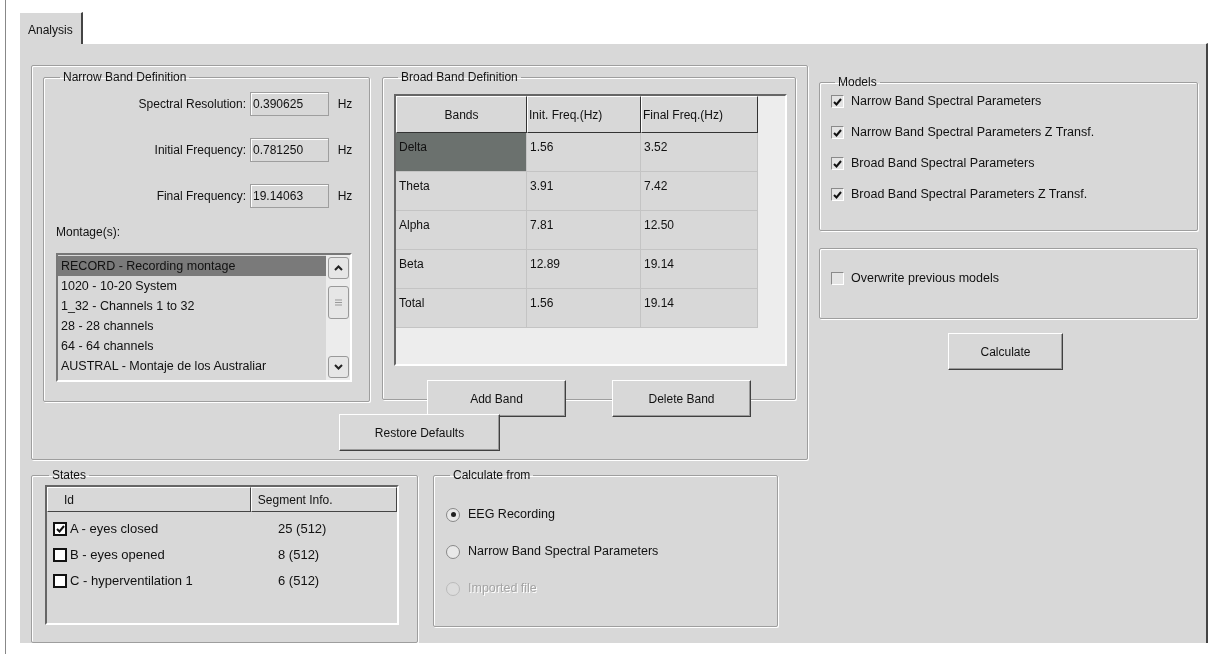  What do you see at coordinates (69, 475) in the screenshot?
I see `group-title: States` at bounding box center [69, 475].